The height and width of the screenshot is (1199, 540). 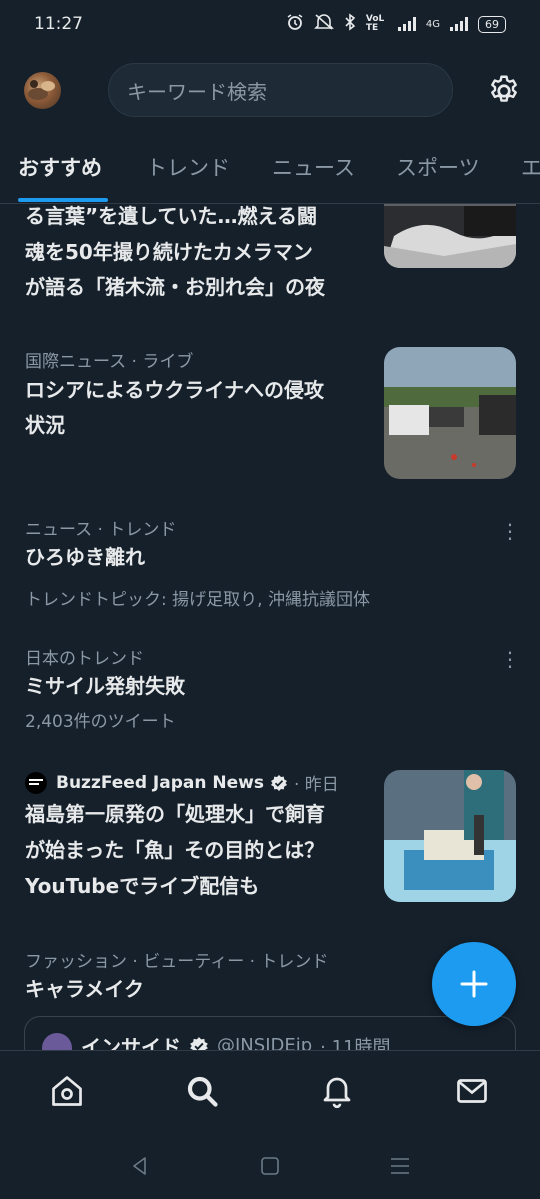 What do you see at coordinates (57, 1041) in the screenshot?
I see `quote-avatar` at bounding box center [57, 1041].